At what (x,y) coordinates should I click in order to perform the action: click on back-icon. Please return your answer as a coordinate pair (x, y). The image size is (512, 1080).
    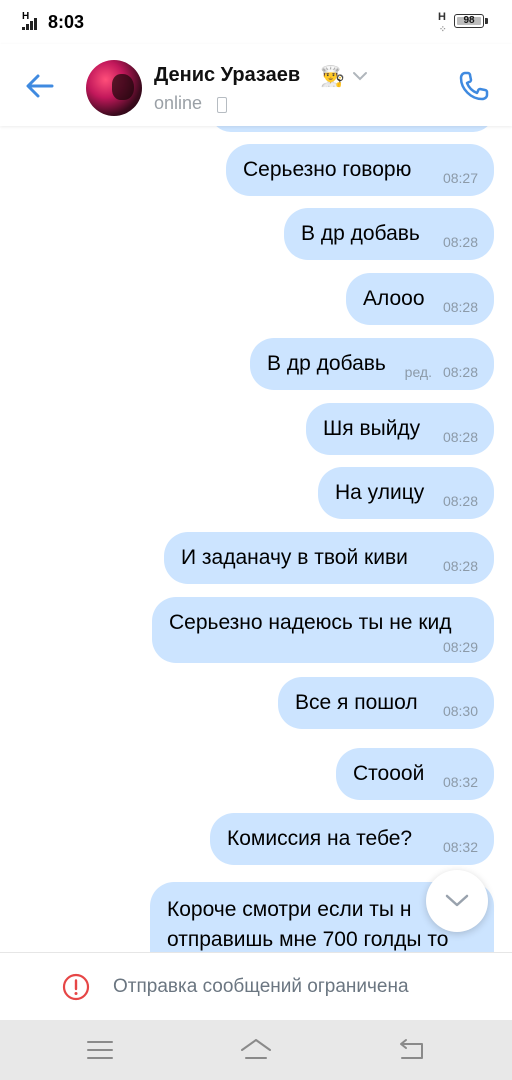
    Looking at the image, I should click on (411, 1049).